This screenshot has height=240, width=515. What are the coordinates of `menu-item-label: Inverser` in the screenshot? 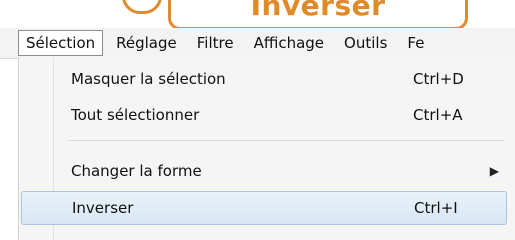 It's located at (103, 208).